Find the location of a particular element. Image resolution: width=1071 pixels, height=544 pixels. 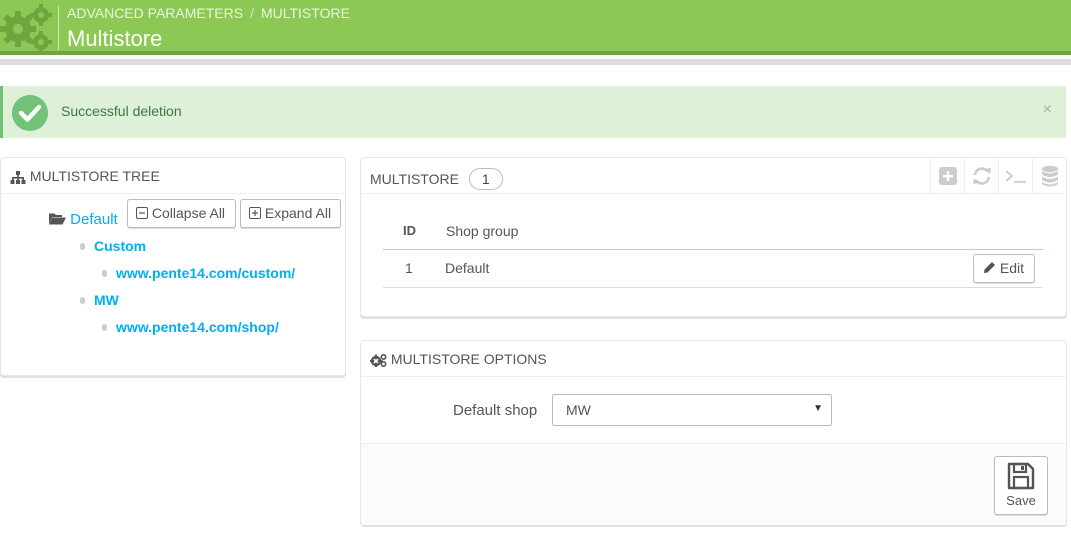

options-panel-footer: Save is located at coordinates (713, 484).